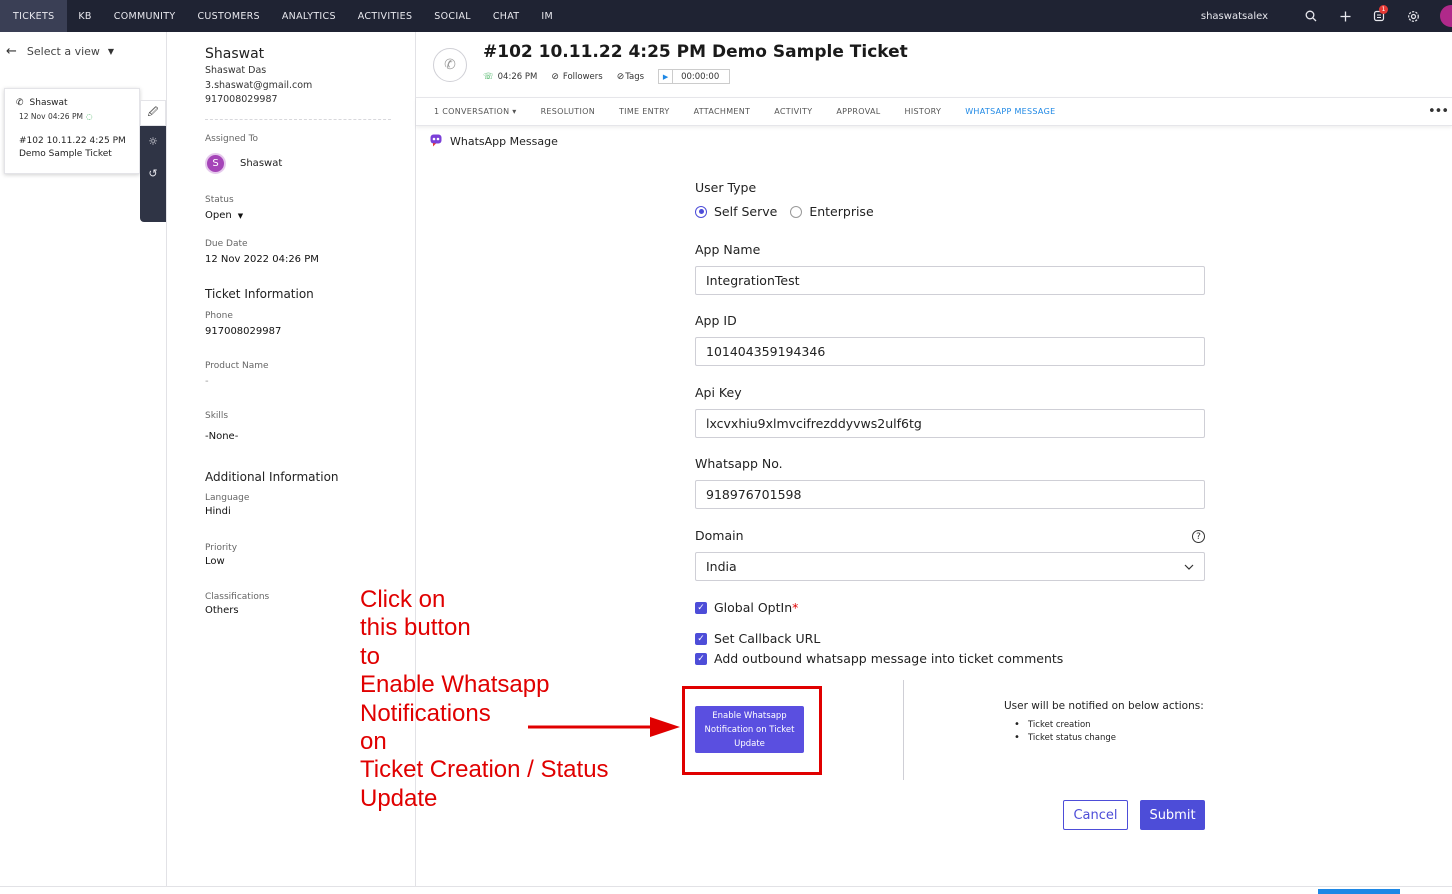 This screenshot has width=1452, height=894. Describe the element at coordinates (757, 638) in the screenshot. I see `callback-url-checkbox: ✓ Set Callback URL` at that location.